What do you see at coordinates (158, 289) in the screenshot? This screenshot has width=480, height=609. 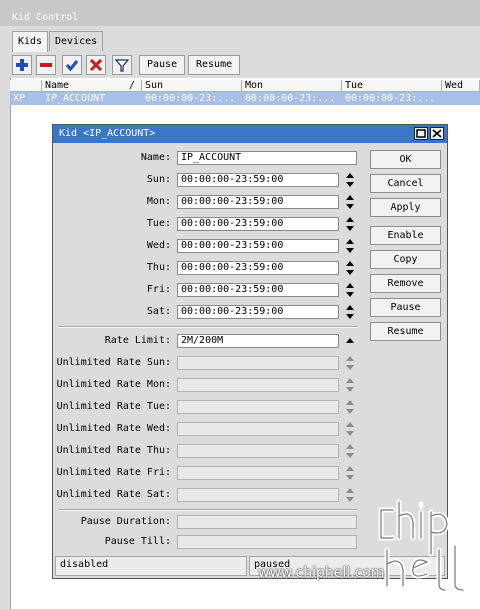 I see `fri-label: Fri:` at bounding box center [158, 289].